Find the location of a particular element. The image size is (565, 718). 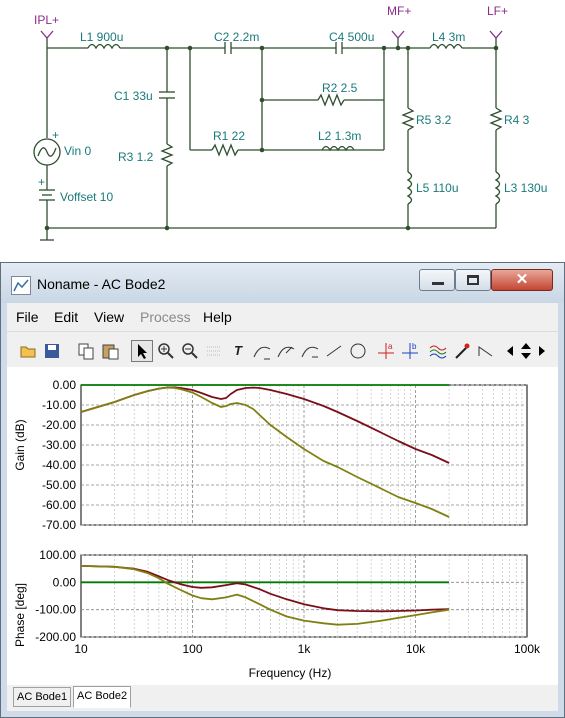

node-label-lf: LF+ is located at coordinates (497, 11).